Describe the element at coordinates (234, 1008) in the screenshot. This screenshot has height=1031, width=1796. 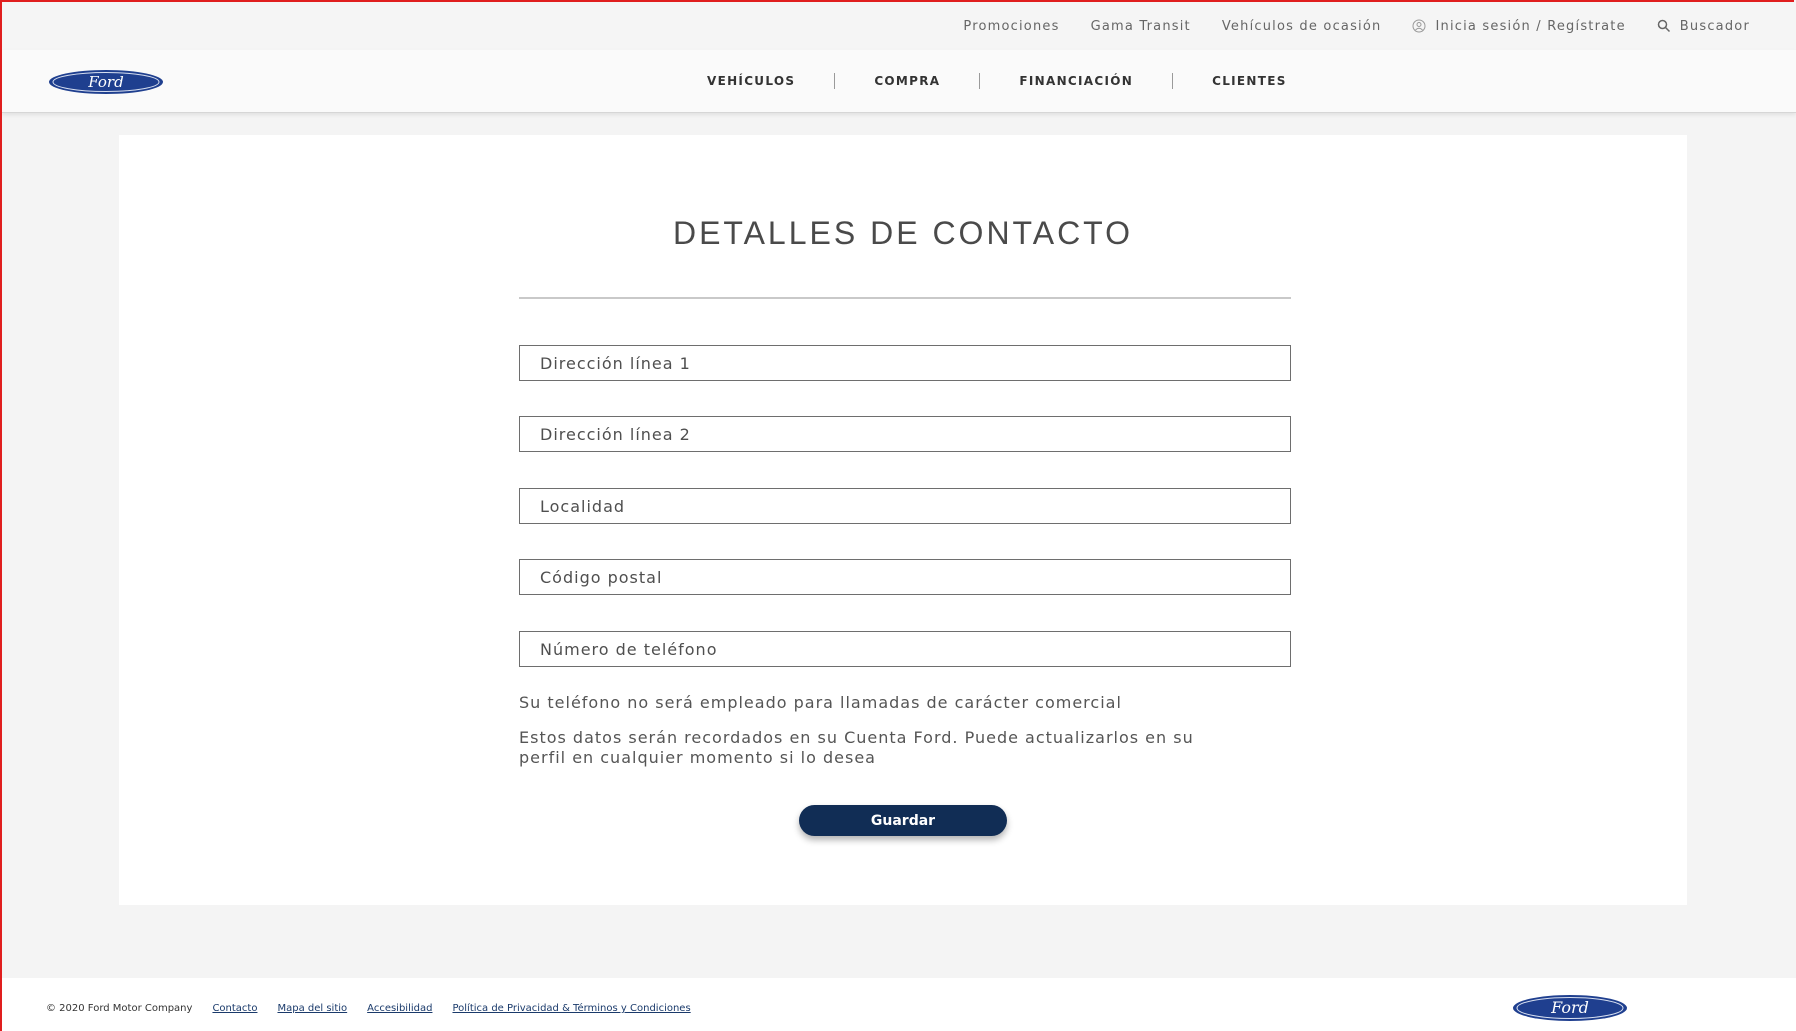
I see `footer-link-contacto: Contacto` at that location.